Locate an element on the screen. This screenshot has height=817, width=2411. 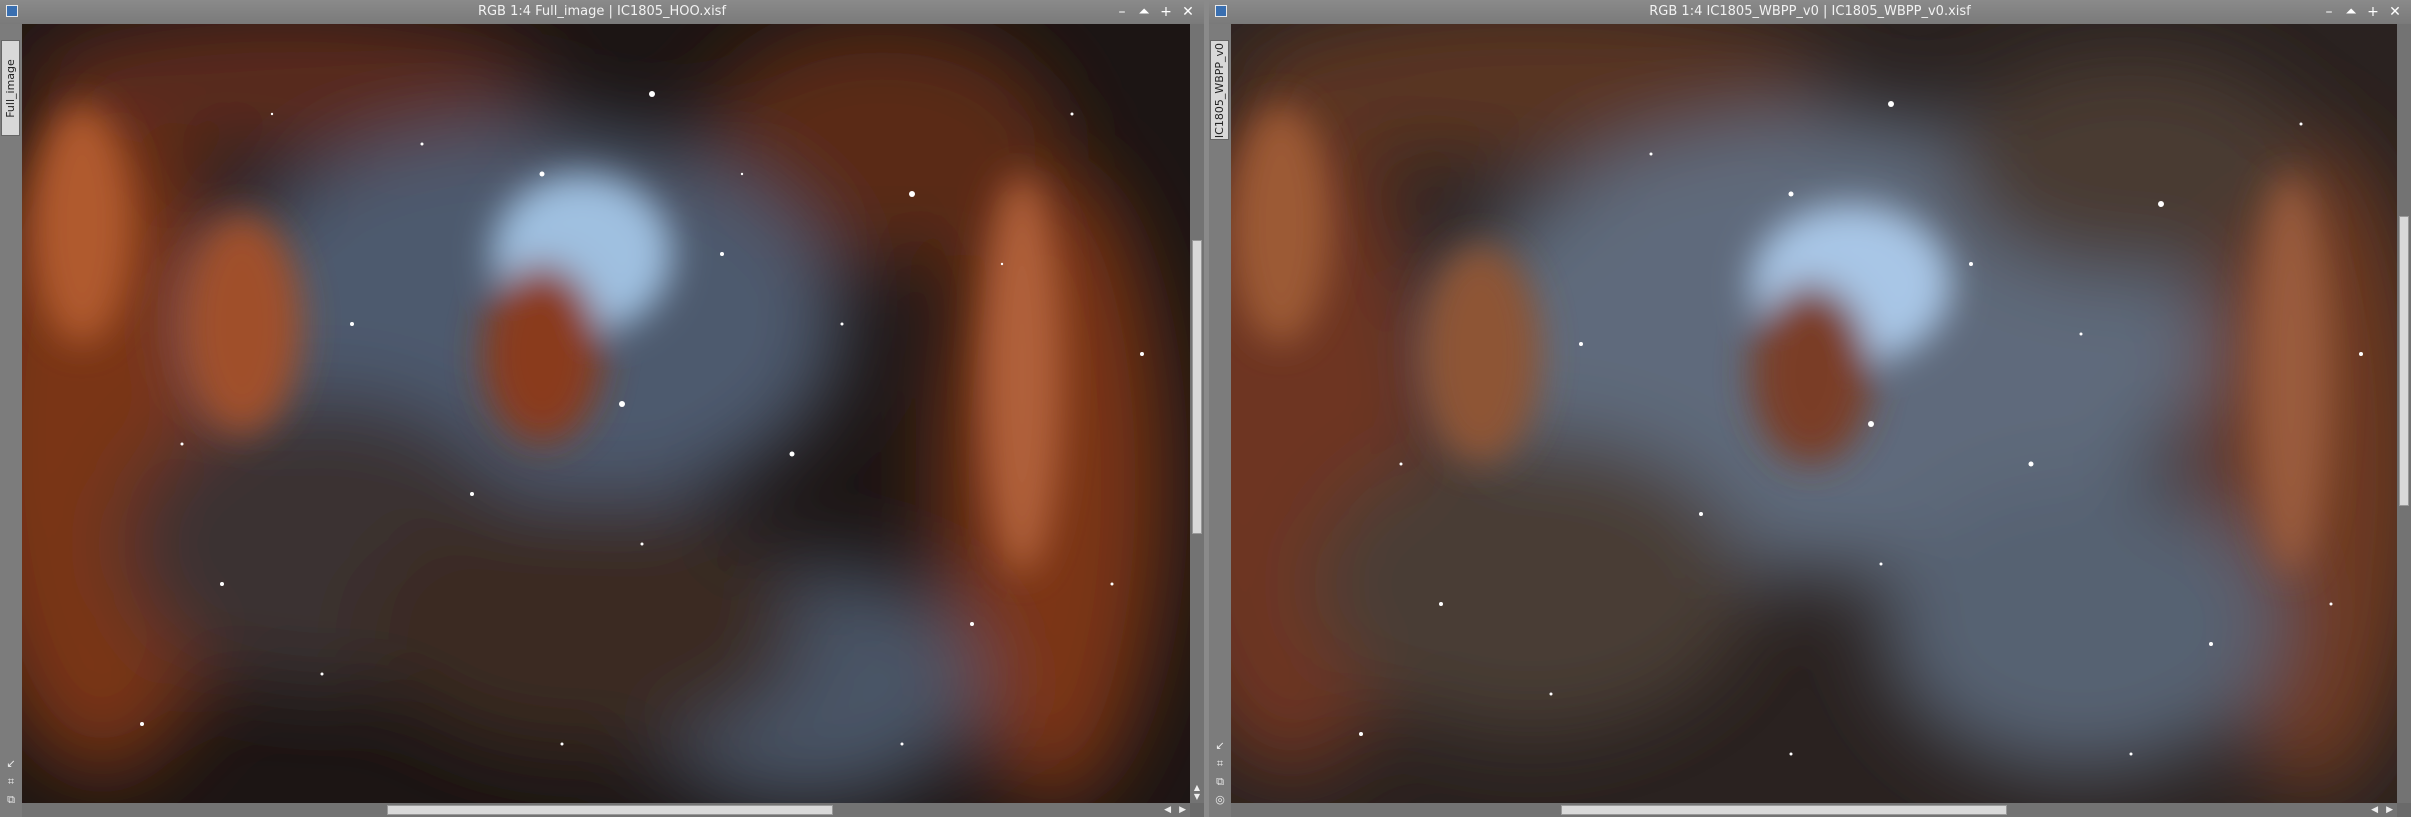
scroll-down-arrow: ▼ is located at coordinates (1197, 796).